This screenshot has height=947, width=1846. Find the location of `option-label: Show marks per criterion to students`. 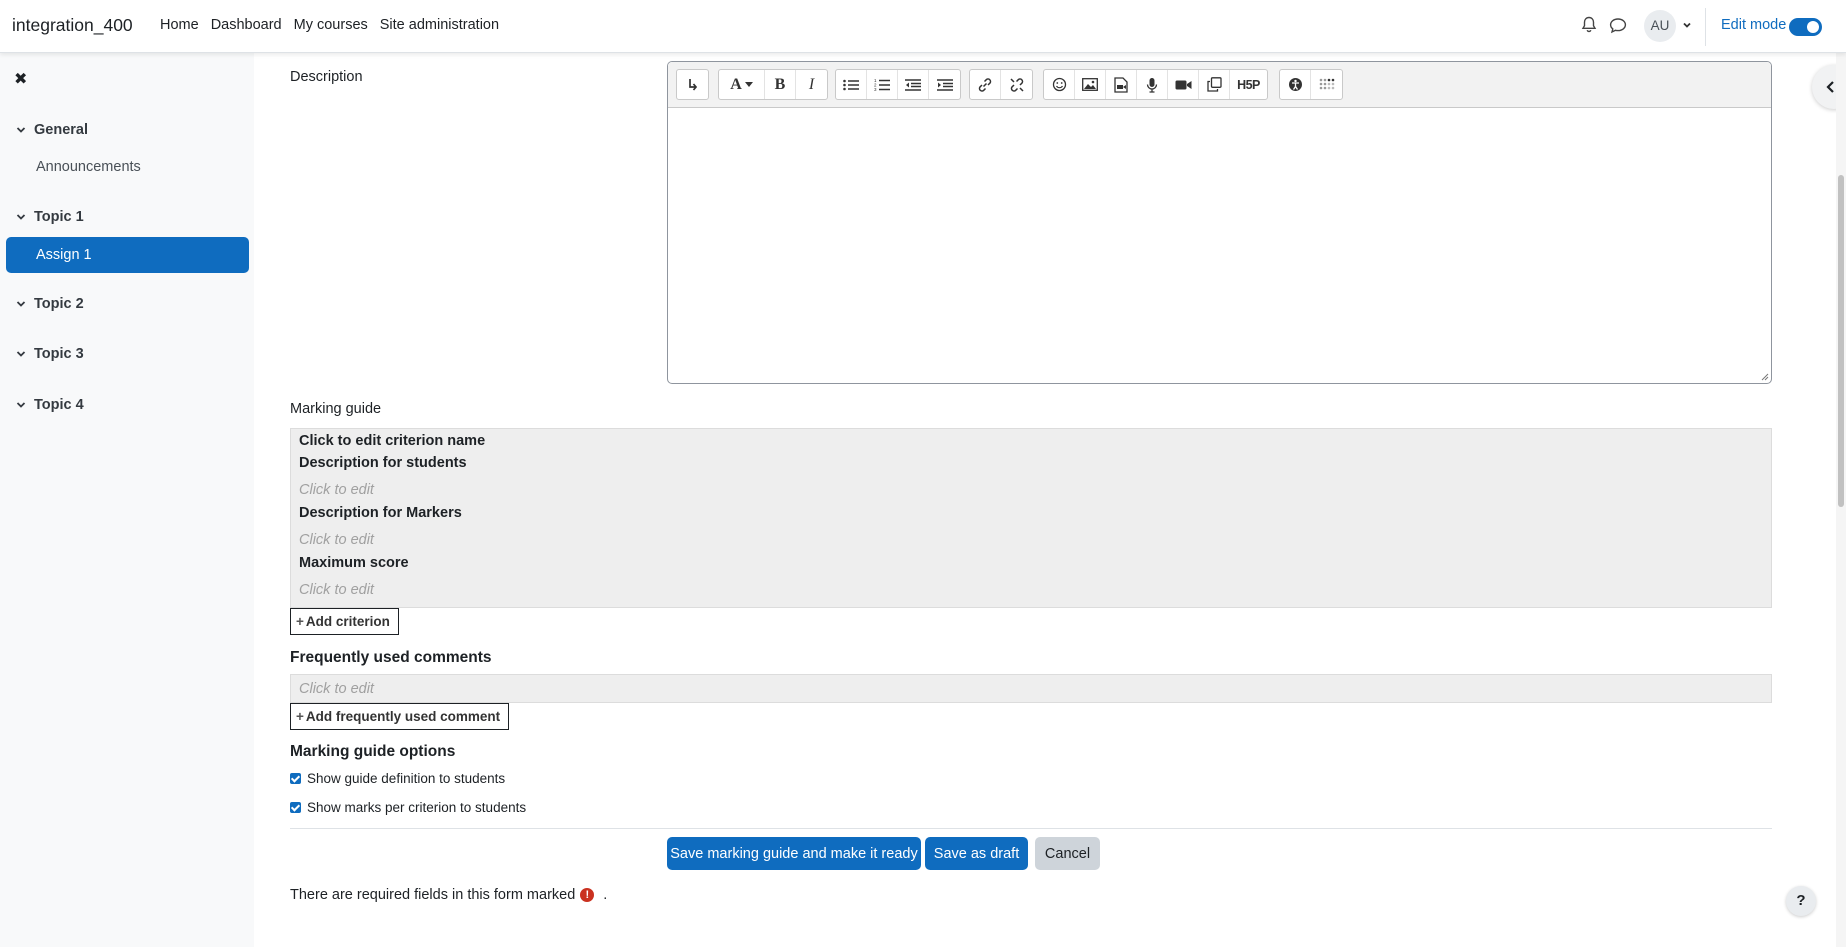

option-label: Show marks per criterion to students is located at coordinates (417, 807).